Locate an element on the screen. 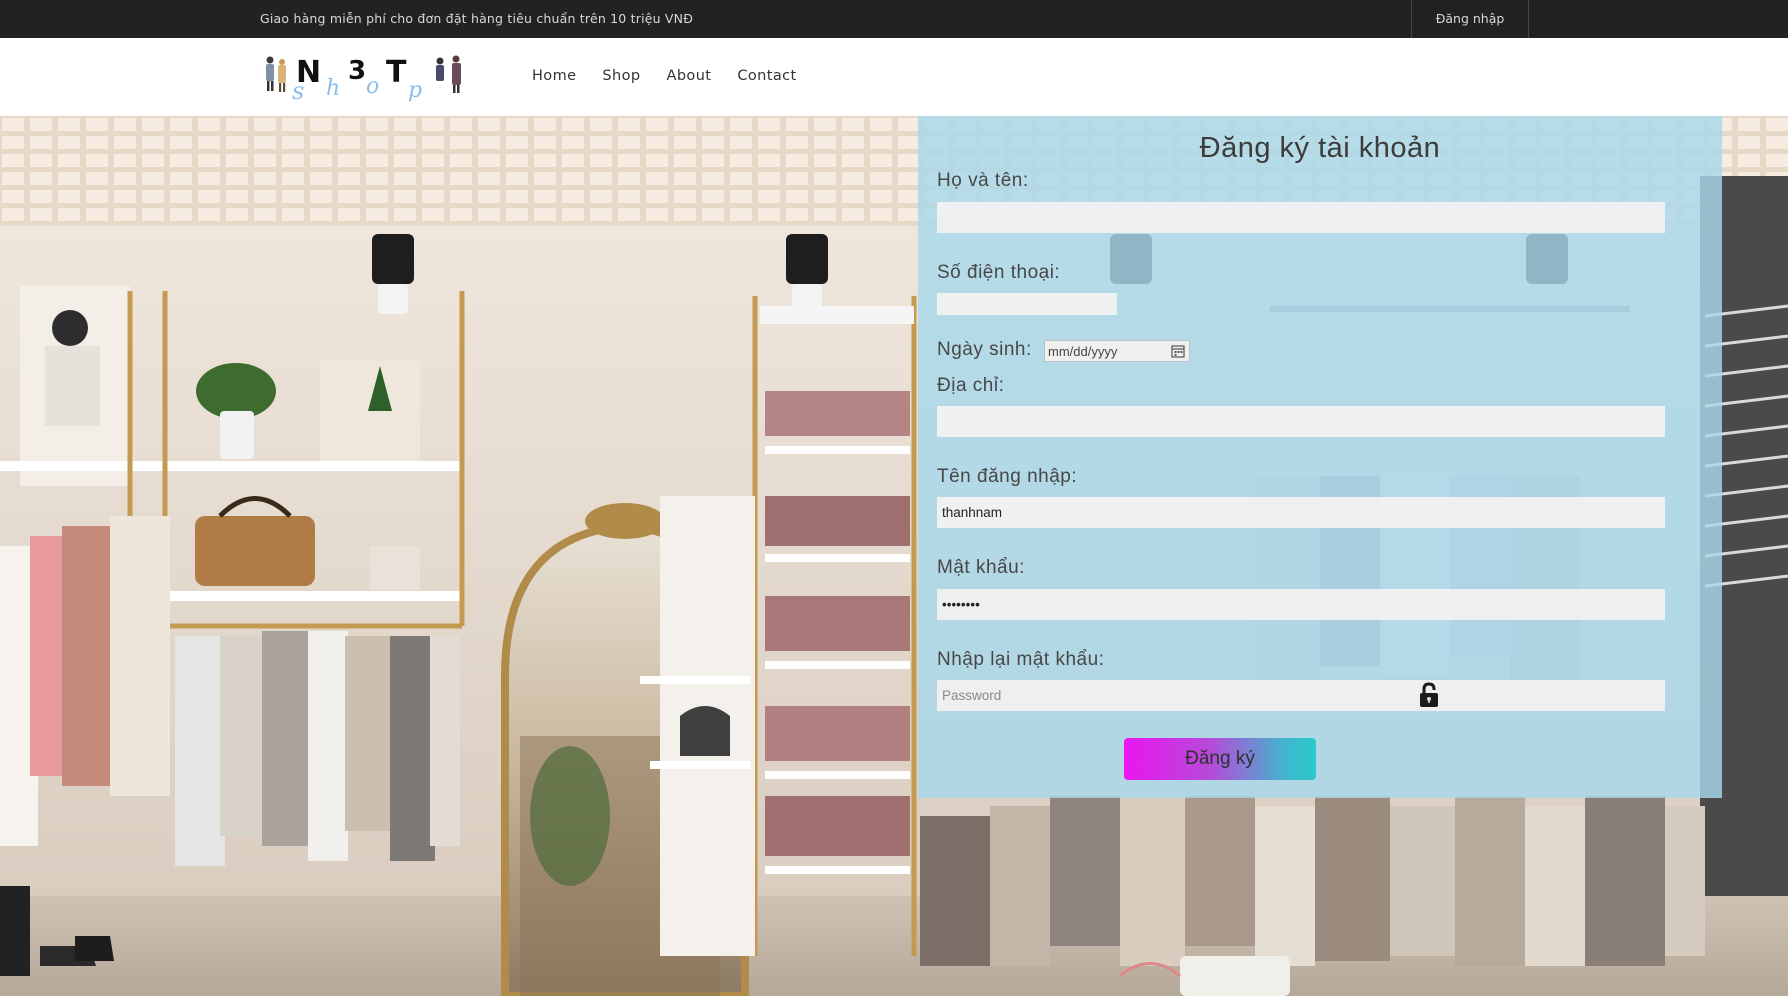 The image size is (1788, 996). logo-3: 3 is located at coordinates (357, 71).